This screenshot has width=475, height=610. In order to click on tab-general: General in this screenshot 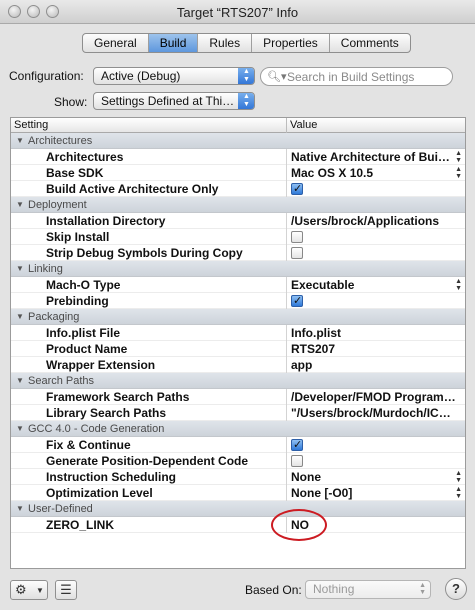, I will do `click(116, 43)`.